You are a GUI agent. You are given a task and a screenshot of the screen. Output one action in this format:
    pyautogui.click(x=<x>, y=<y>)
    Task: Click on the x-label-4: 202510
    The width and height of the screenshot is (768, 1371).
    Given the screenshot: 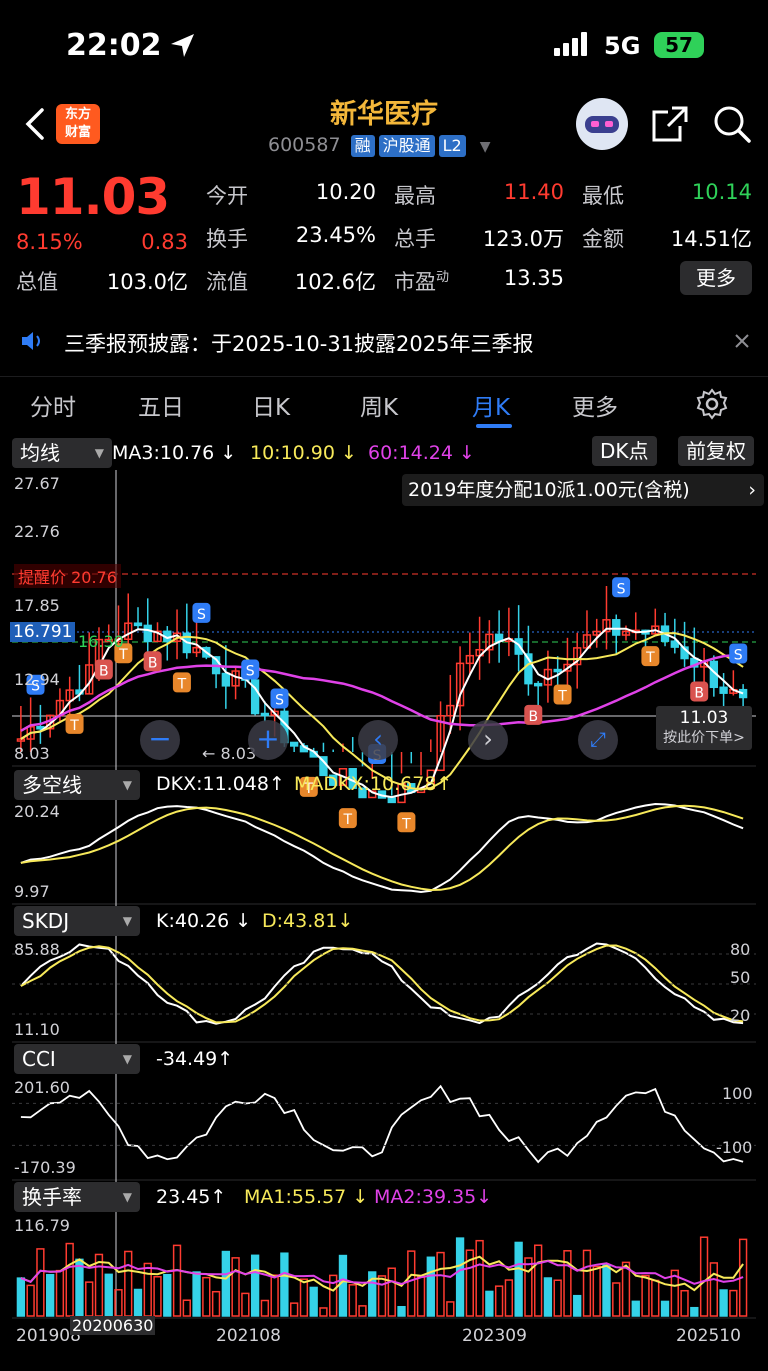 What is the action you would take?
    pyautogui.click(x=708, y=1336)
    